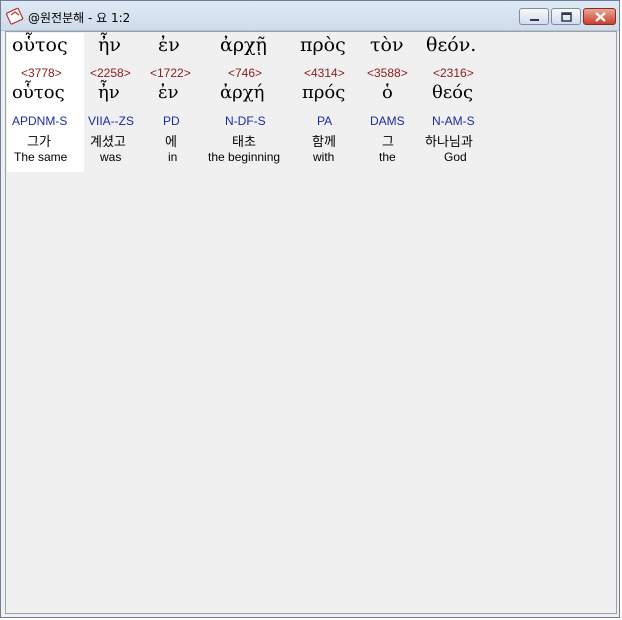 Image resolution: width=622 pixels, height=620 pixels. What do you see at coordinates (79, 18) in the screenshot?
I see `window-title: @원전분해 - 요 1:2` at bounding box center [79, 18].